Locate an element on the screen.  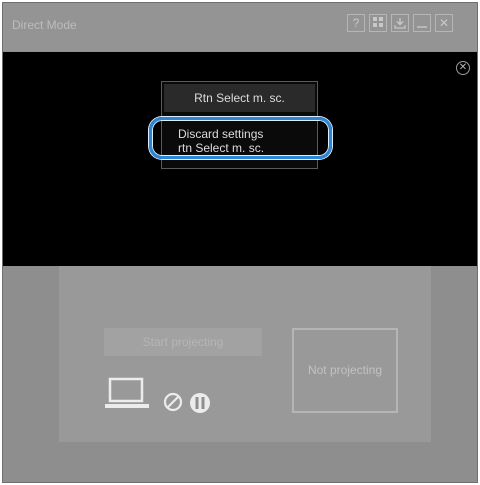
menu-item-return-select: Rtn Select m. sc. is located at coordinates (239, 98).